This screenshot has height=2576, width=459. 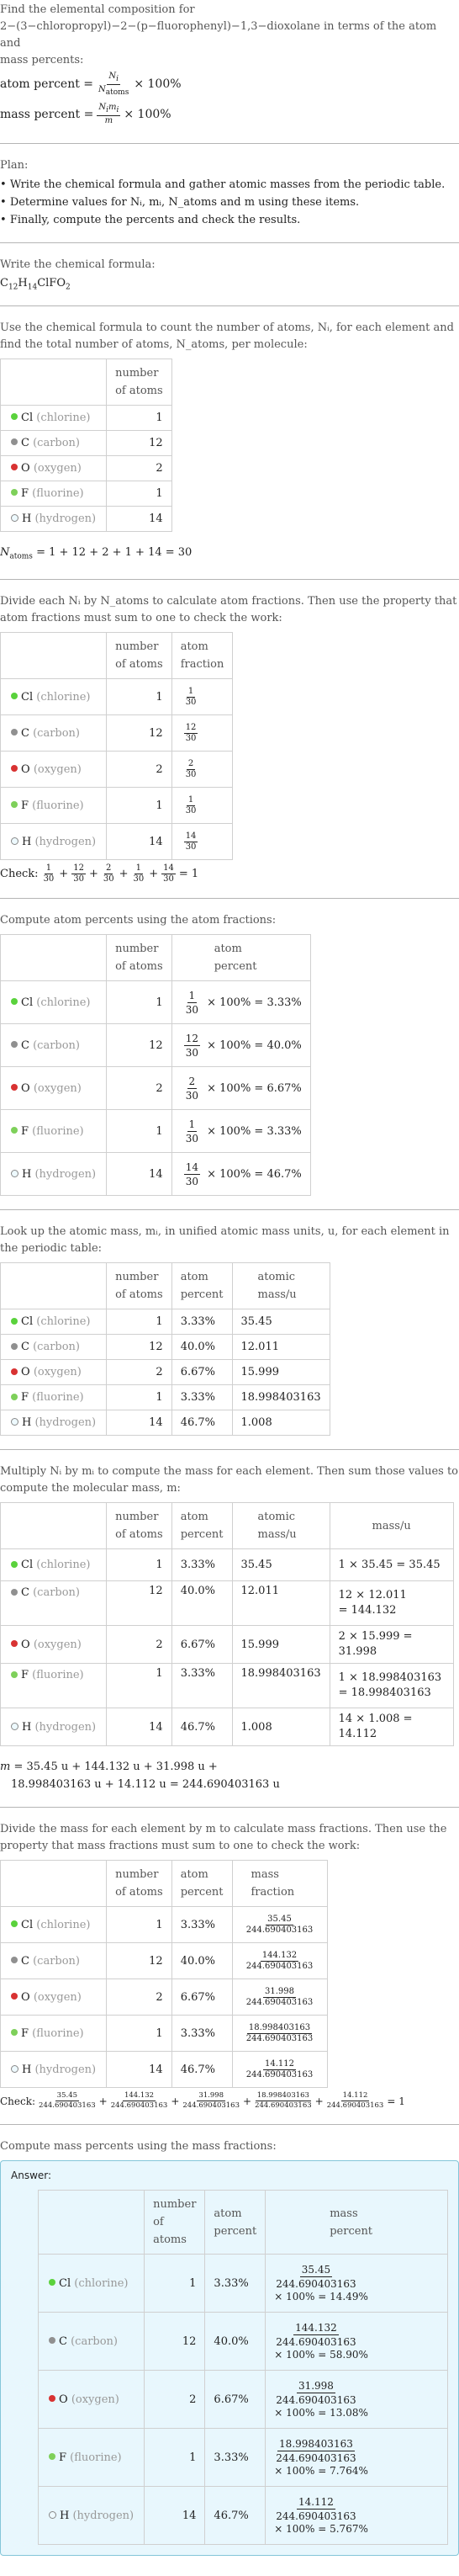 What do you see at coordinates (109, 114) in the screenshot?
I see `mass-percent-fraction: Nimi m` at bounding box center [109, 114].